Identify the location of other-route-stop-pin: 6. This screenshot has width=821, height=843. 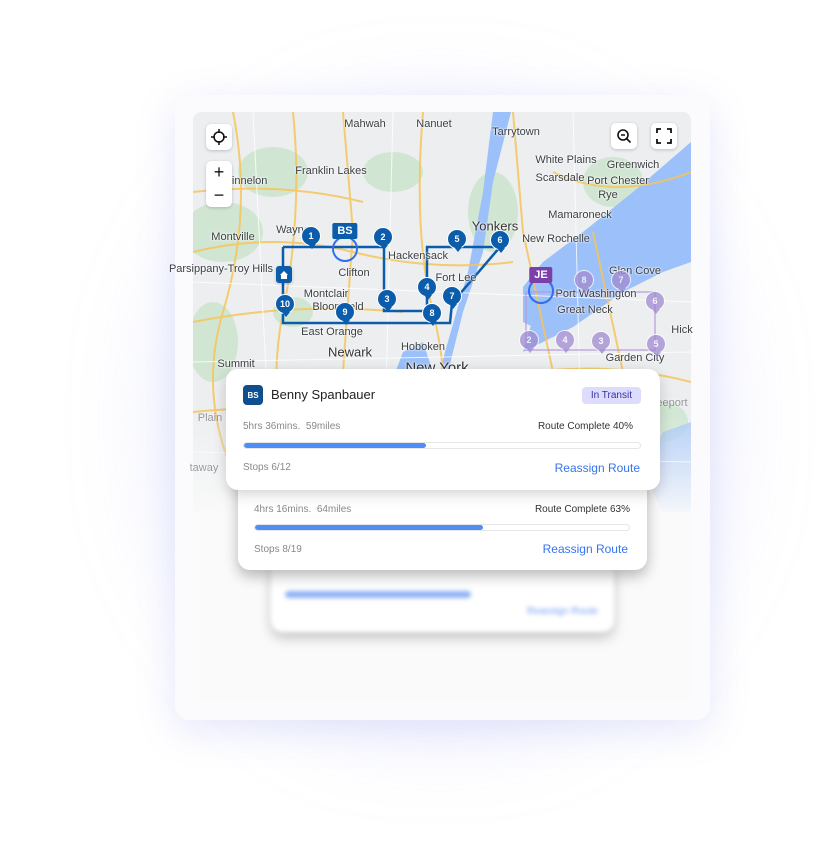
(655, 302).